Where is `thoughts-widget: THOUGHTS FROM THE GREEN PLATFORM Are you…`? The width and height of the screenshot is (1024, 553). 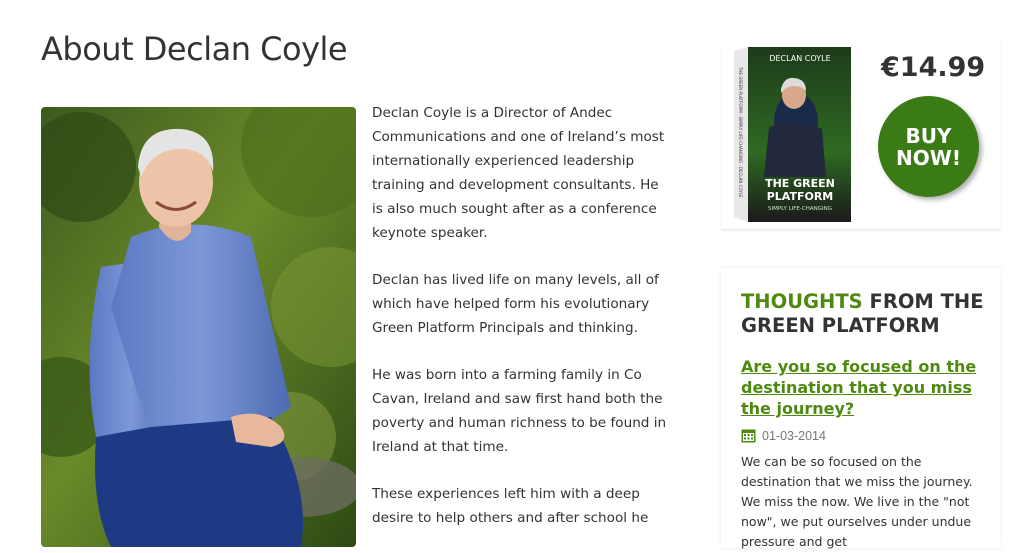
thoughts-widget: THOUGHTS FROM THE GREEN PLATFORM Are you… is located at coordinates (860, 408).